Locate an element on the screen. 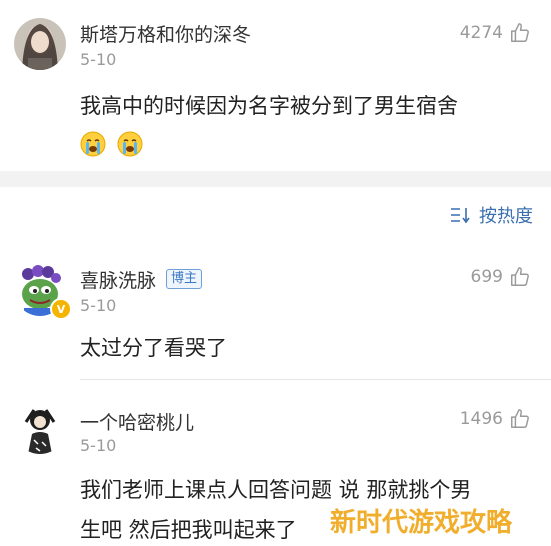 This screenshot has width=551, height=546. like-button: 1496 is located at coordinates (495, 419).